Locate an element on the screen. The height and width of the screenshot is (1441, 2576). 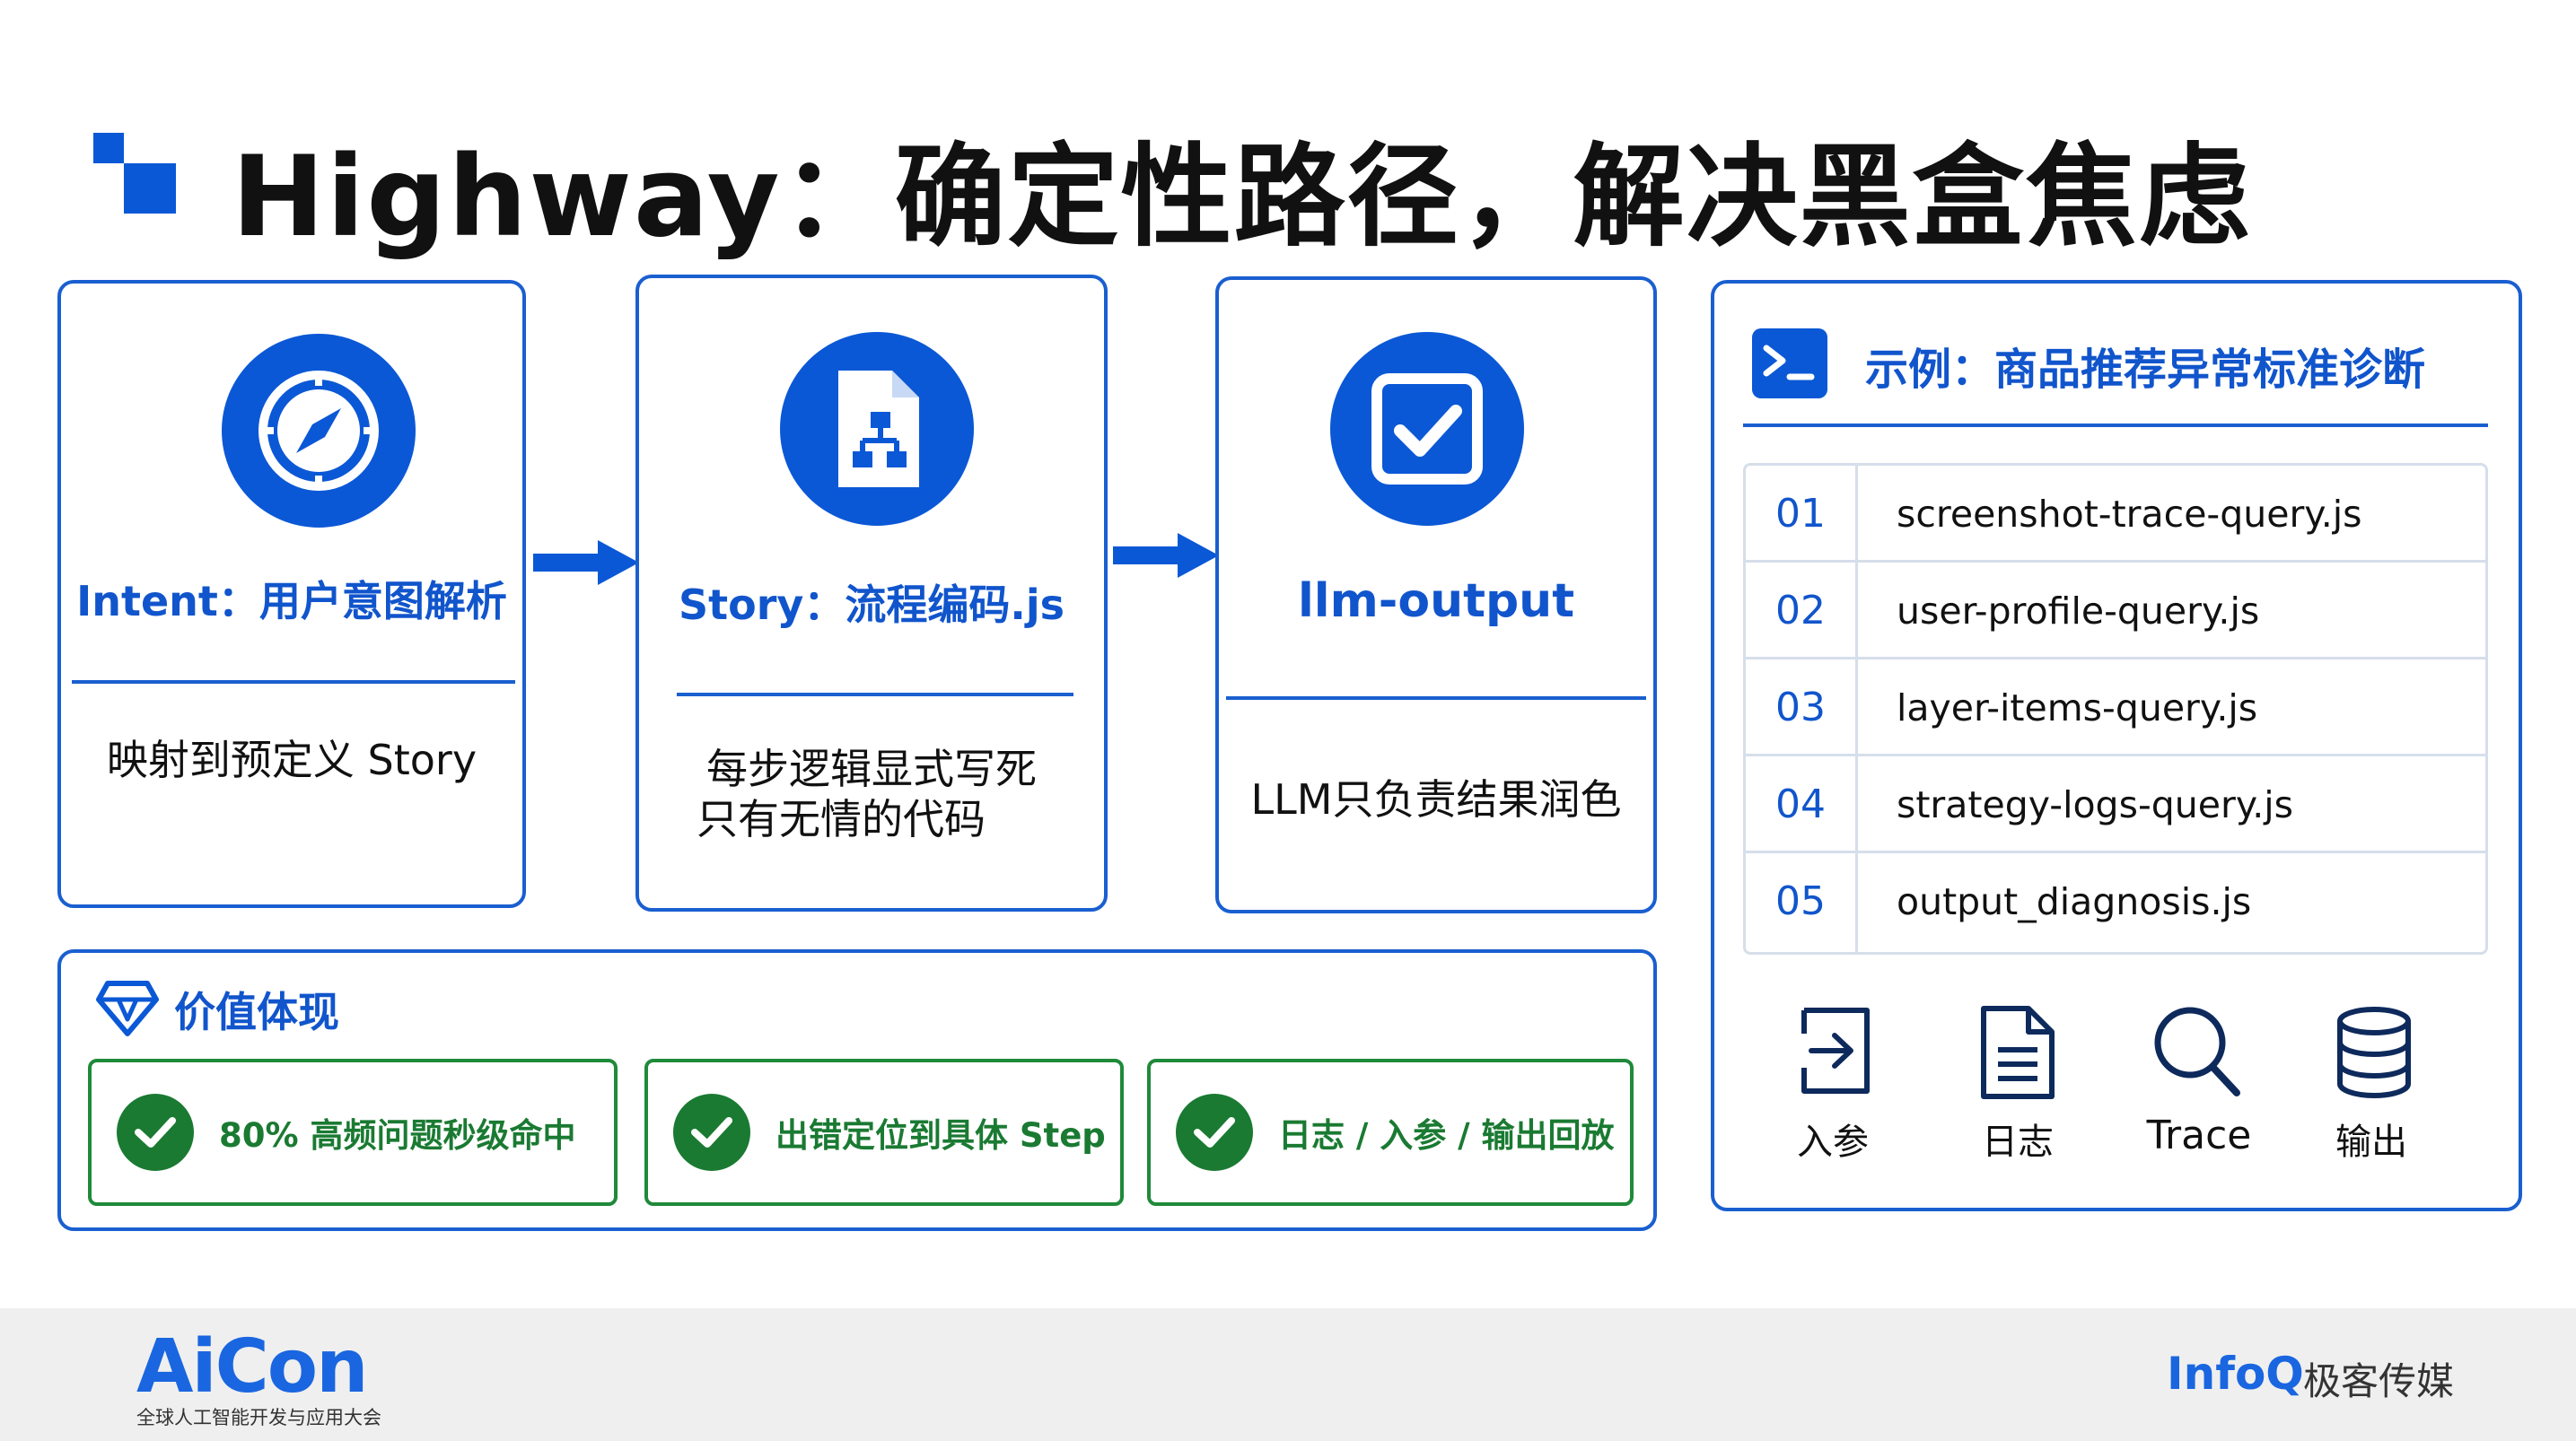
tool-label-output: 输出 is located at coordinates (2371, 1142).